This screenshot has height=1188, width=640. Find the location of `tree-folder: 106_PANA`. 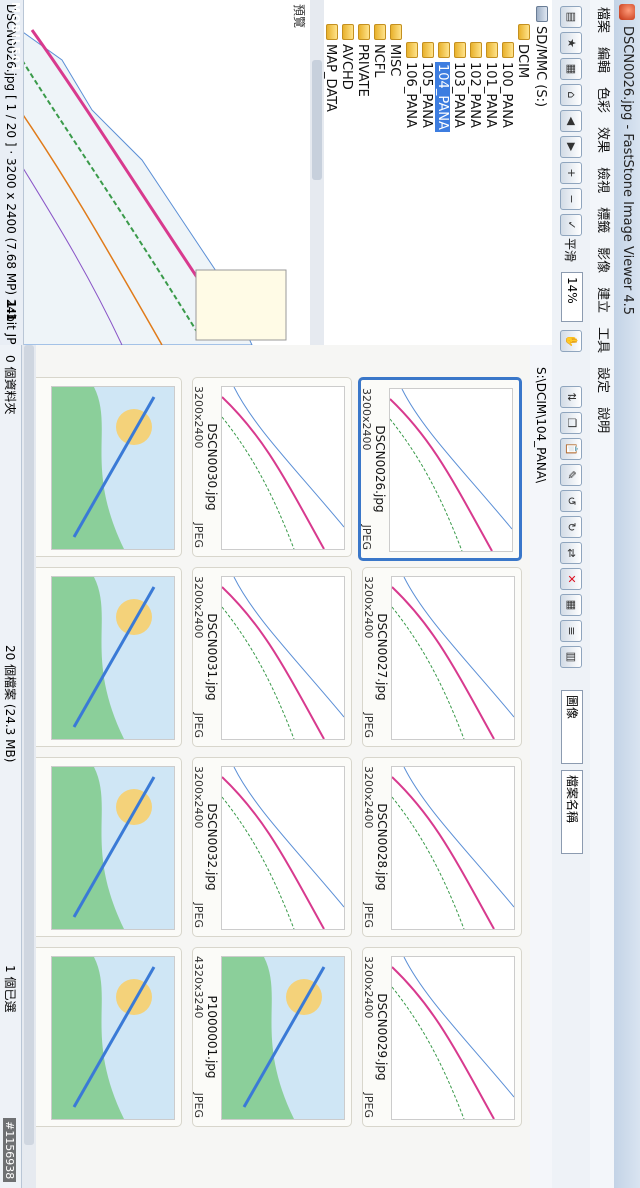

tree-folder: 106_PANA is located at coordinates (410, 85).